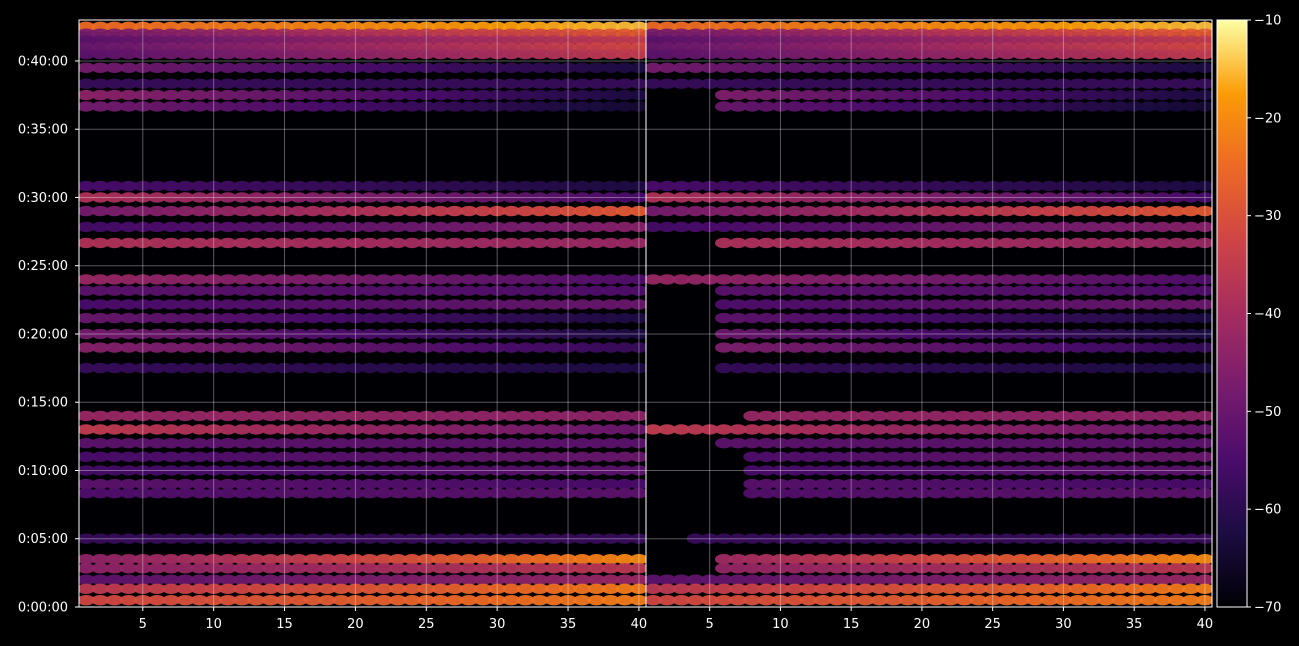 This screenshot has width=1299, height=646. Describe the element at coordinates (1267, 314) in the screenshot. I see `colorbar-tick-label: −40` at that location.